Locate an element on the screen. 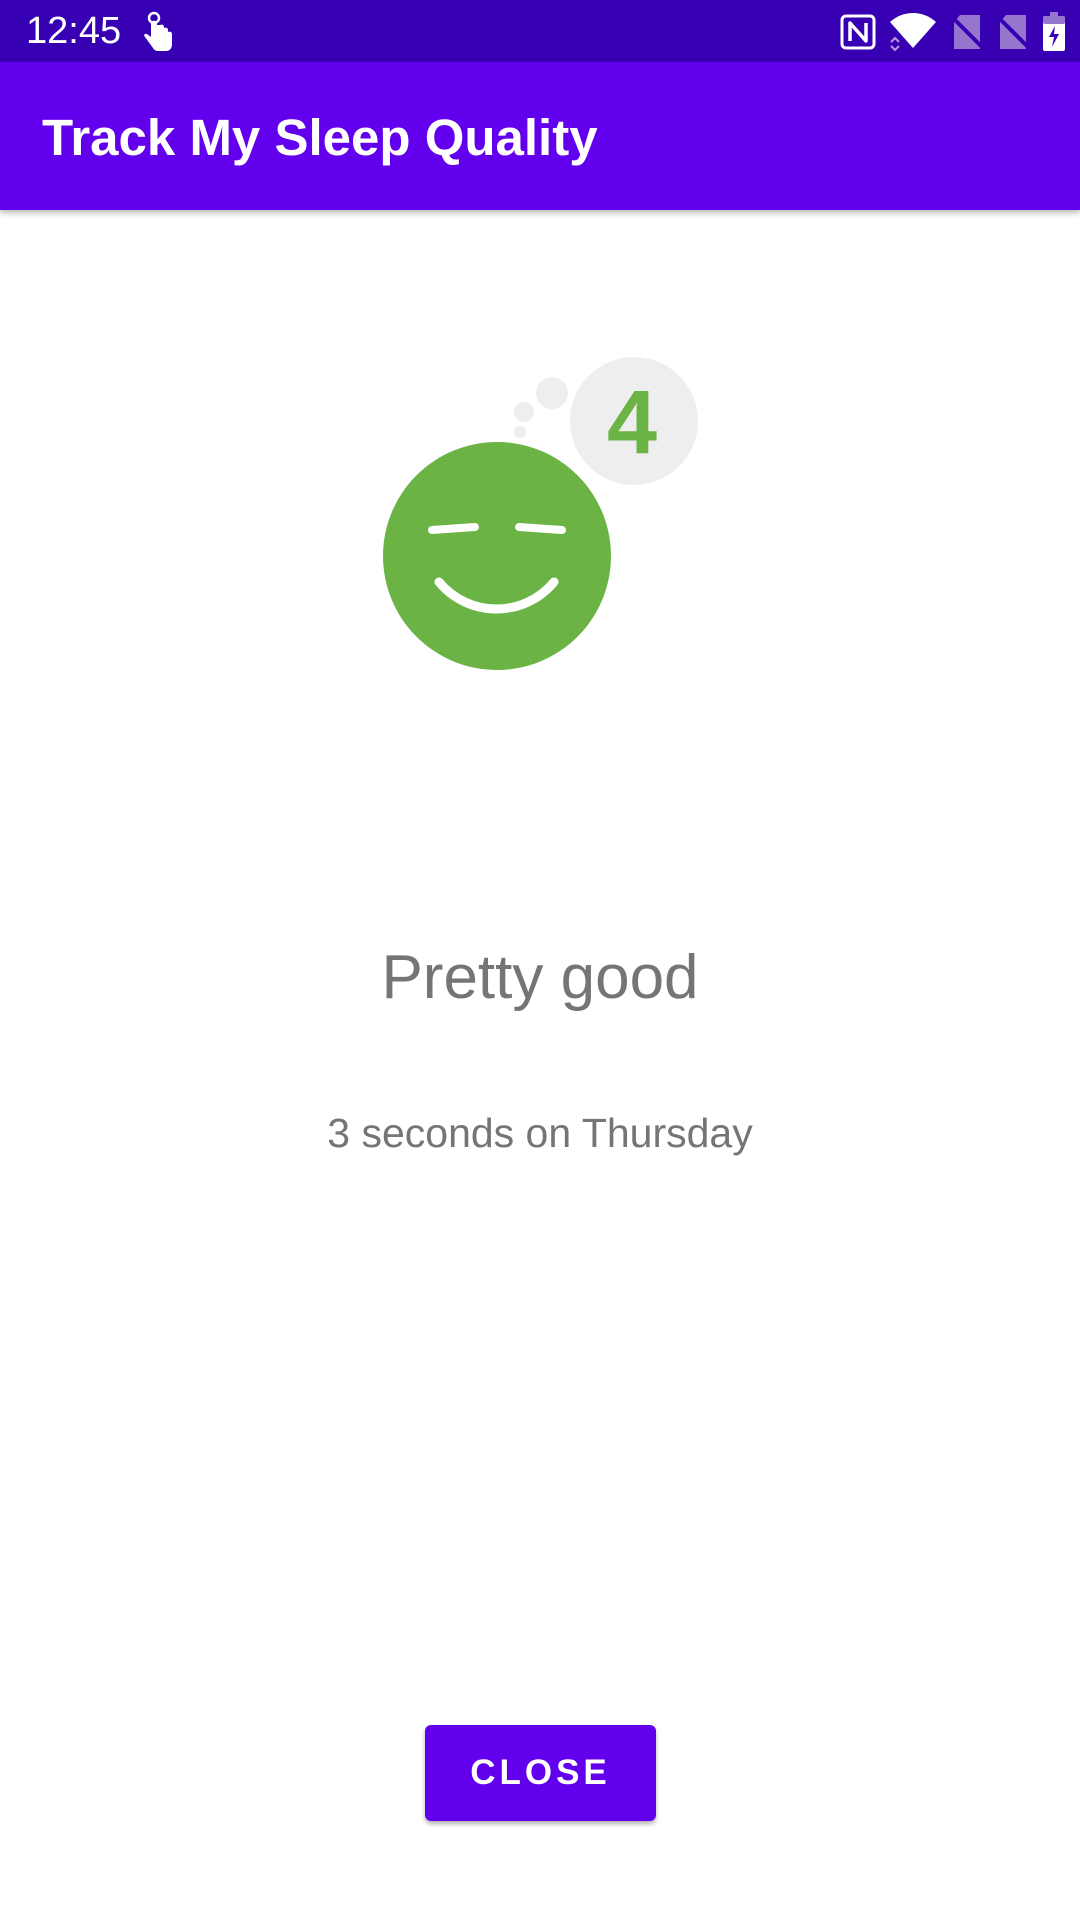  status-time: 12:45 is located at coordinates (74, 31).